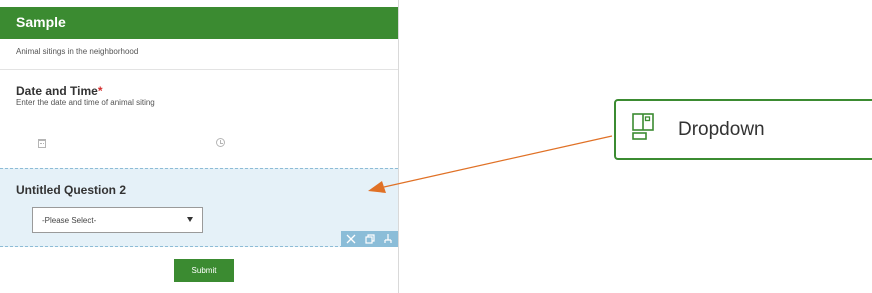 This screenshot has width=872, height=293. I want to click on dropdown-icon, so click(643, 126).